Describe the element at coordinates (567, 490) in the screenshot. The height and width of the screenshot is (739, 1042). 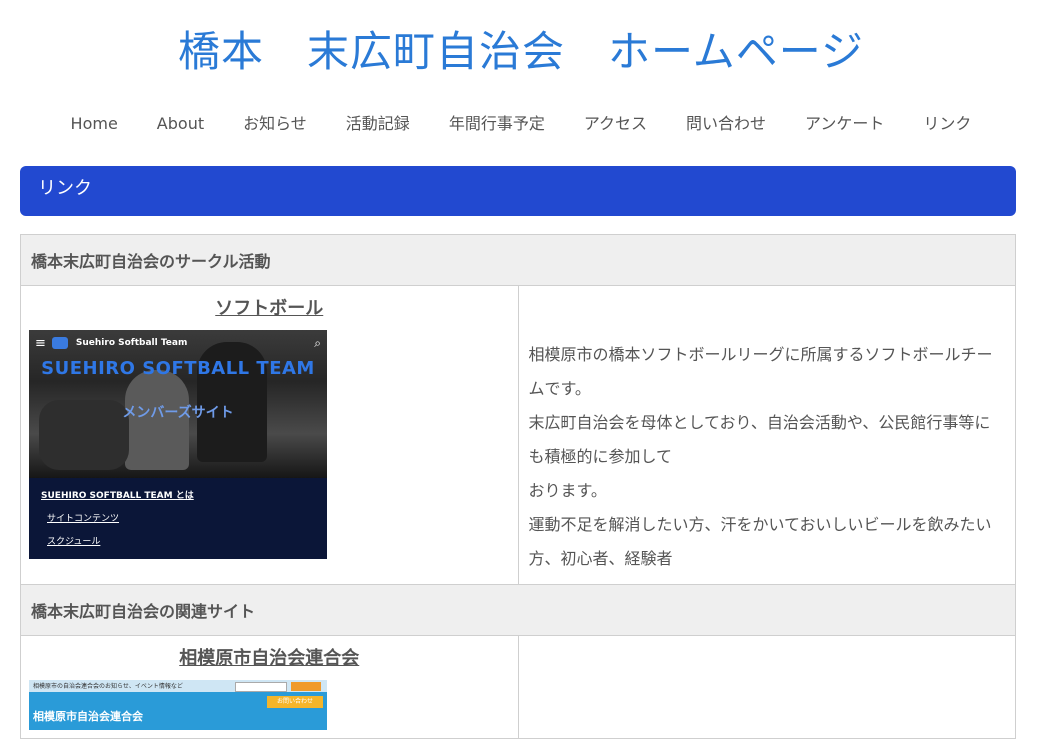
I see `description-line: おります。` at that location.